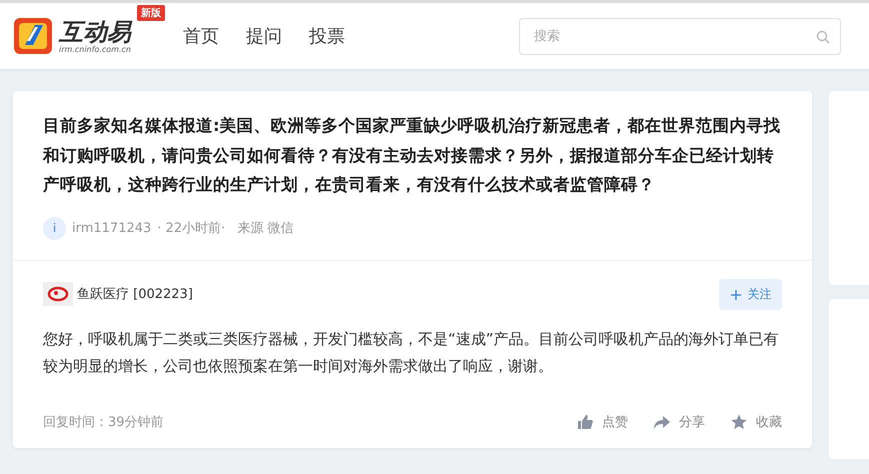 This screenshot has height=474, width=869. Describe the element at coordinates (823, 37) in the screenshot. I see `search-icon` at that location.